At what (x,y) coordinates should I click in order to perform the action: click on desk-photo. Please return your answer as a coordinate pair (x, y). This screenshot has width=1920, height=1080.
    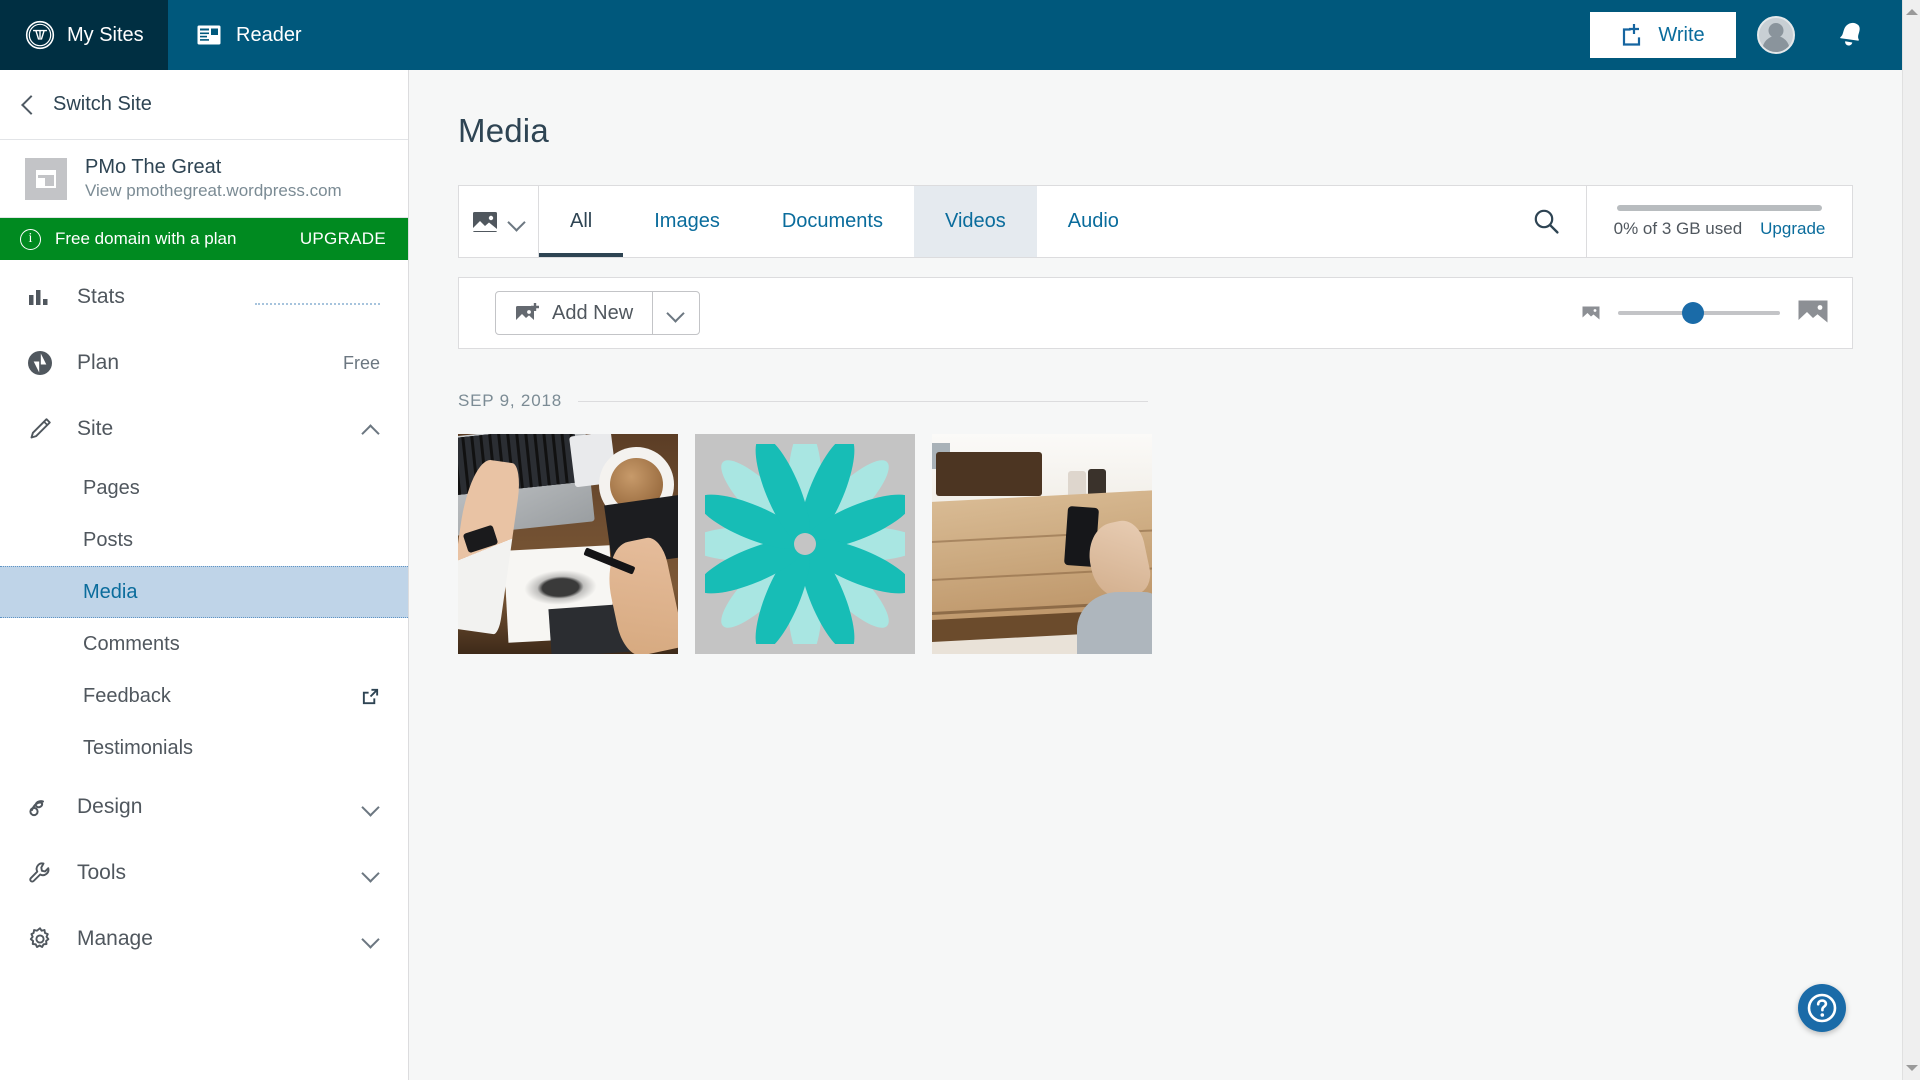
    Looking at the image, I should click on (568, 544).